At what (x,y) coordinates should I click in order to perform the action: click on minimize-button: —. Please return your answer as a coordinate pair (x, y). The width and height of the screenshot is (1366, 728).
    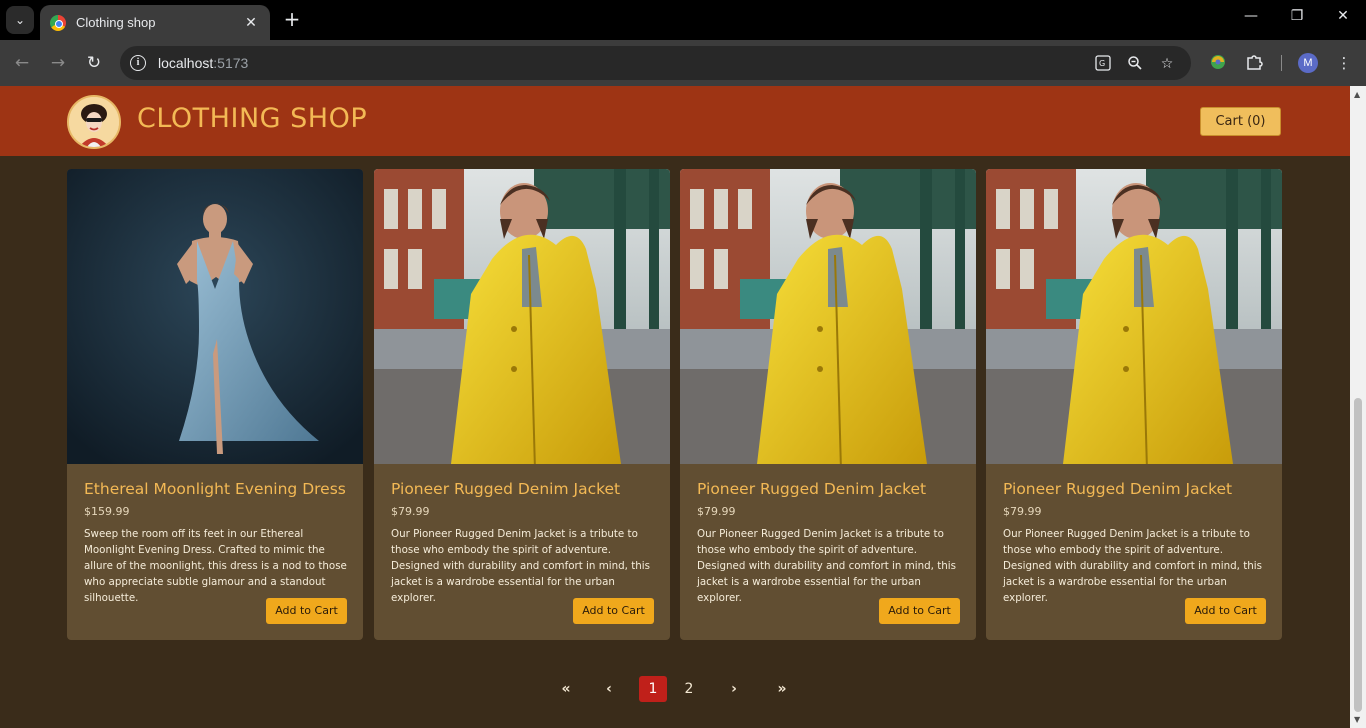
    Looking at the image, I should click on (1251, 16).